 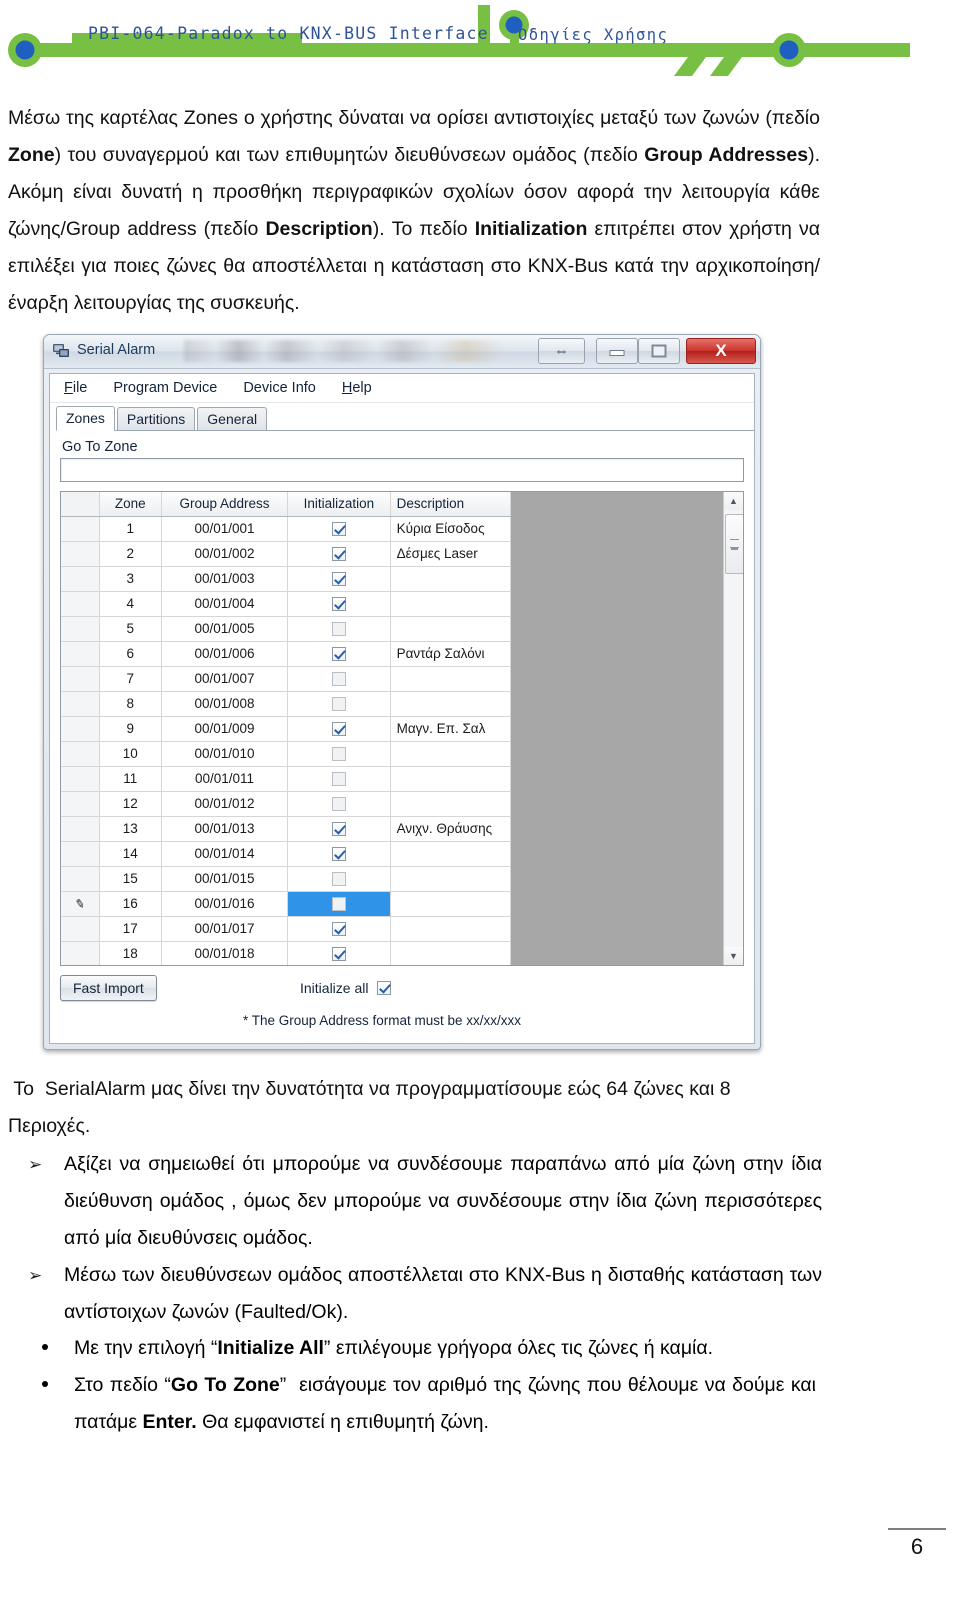 I want to click on cell-description: Ανιχν. Θράυσης, so click(x=451, y=829).